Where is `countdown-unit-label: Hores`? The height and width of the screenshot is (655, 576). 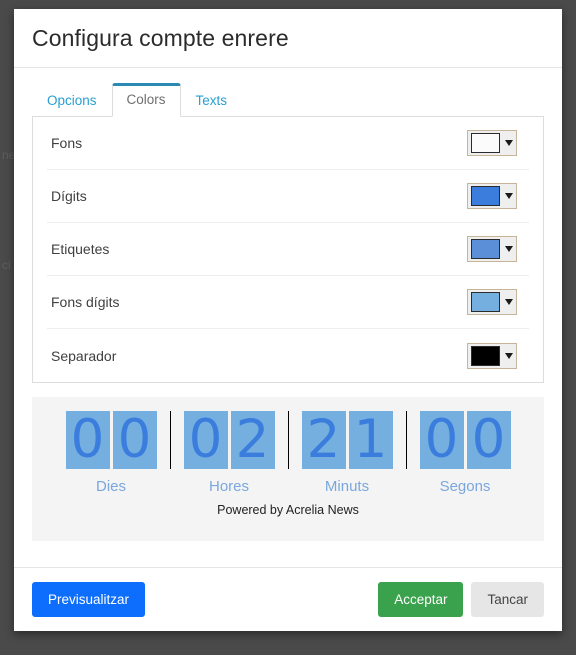
countdown-unit-label: Hores is located at coordinates (228, 486).